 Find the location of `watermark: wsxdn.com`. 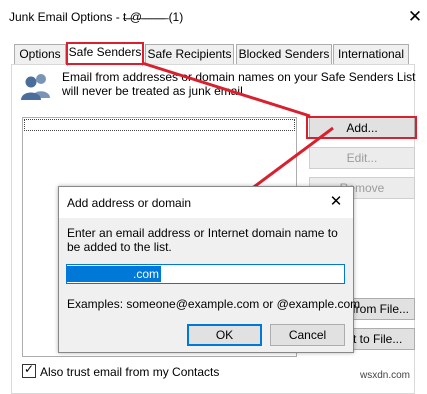

watermark: wsxdn.com is located at coordinates (385, 375).